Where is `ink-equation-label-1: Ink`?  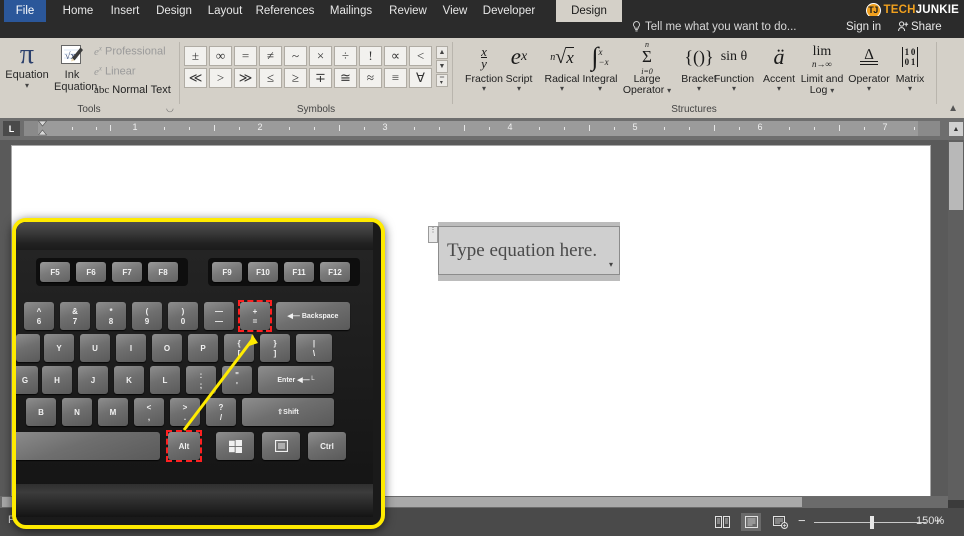 ink-equation-label-1: Ink is located at coordinates (72, 75).